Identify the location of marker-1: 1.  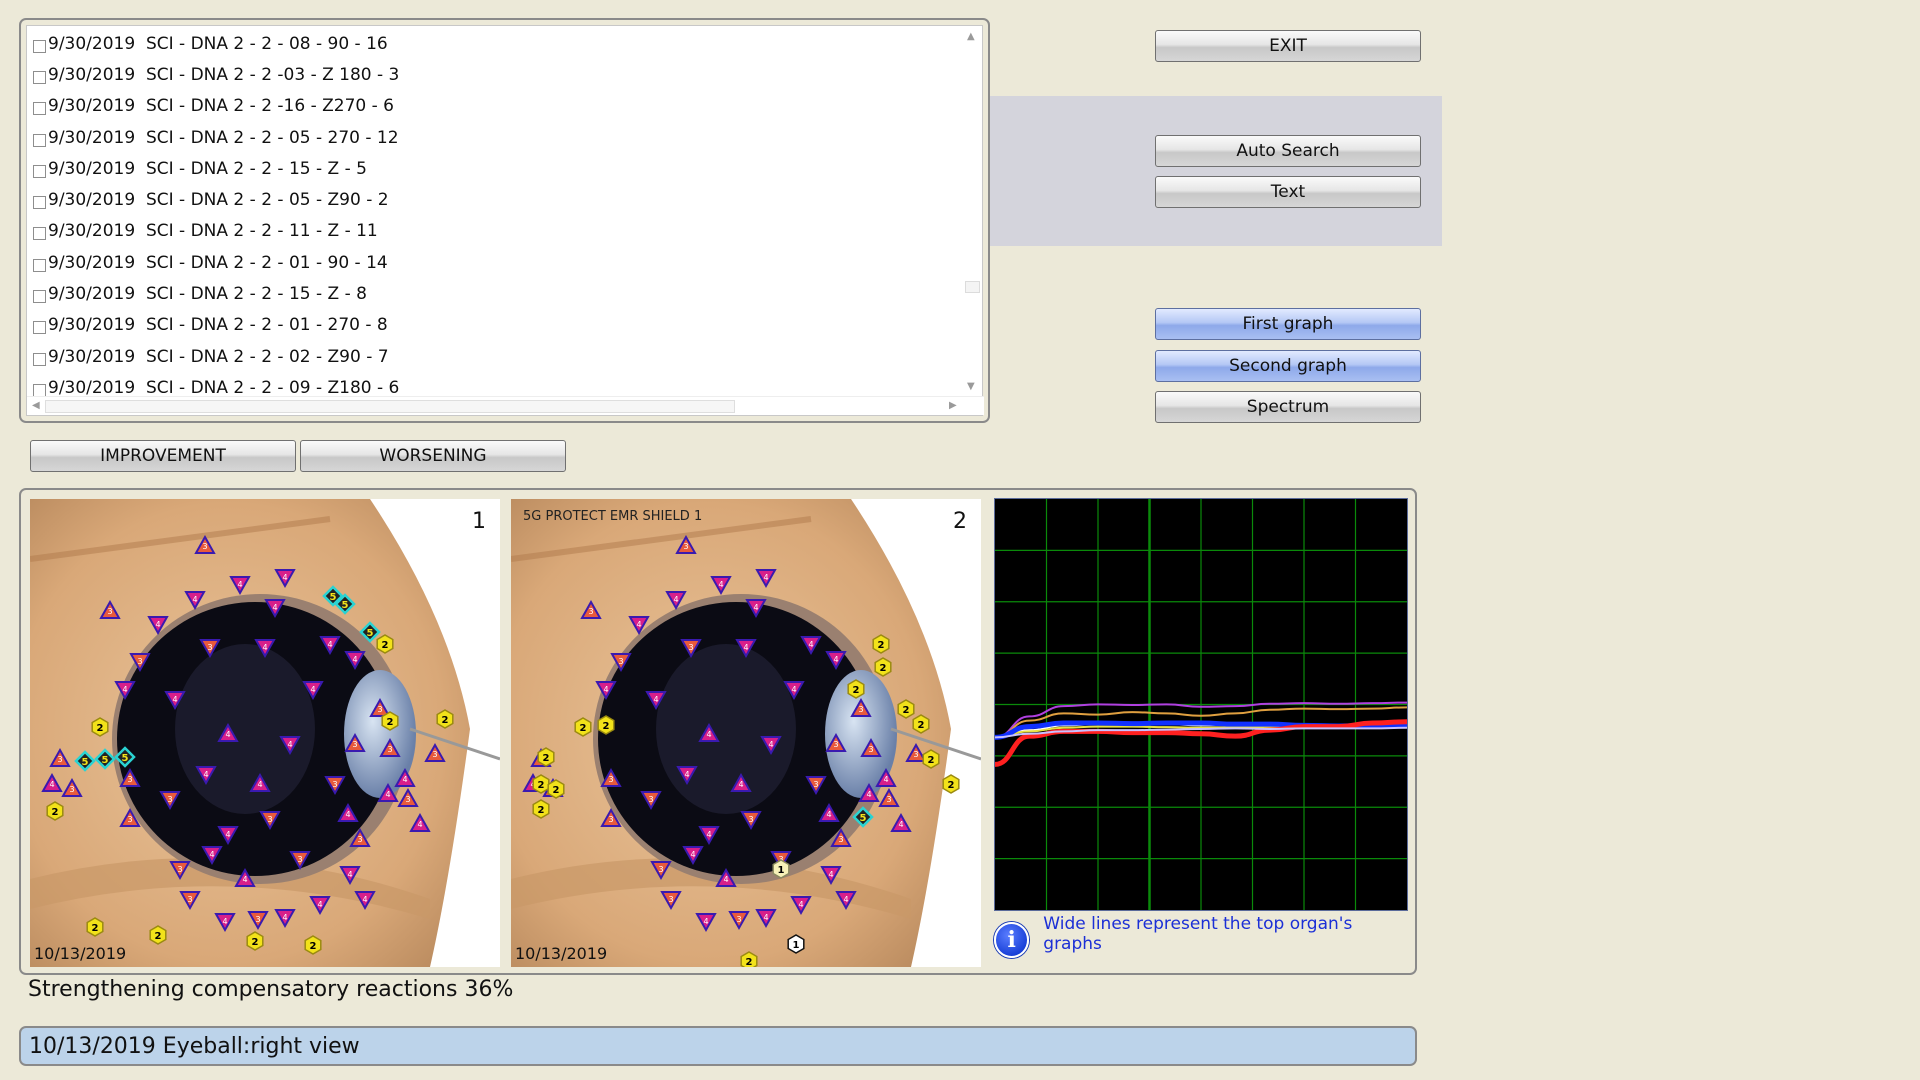
(796, 944).